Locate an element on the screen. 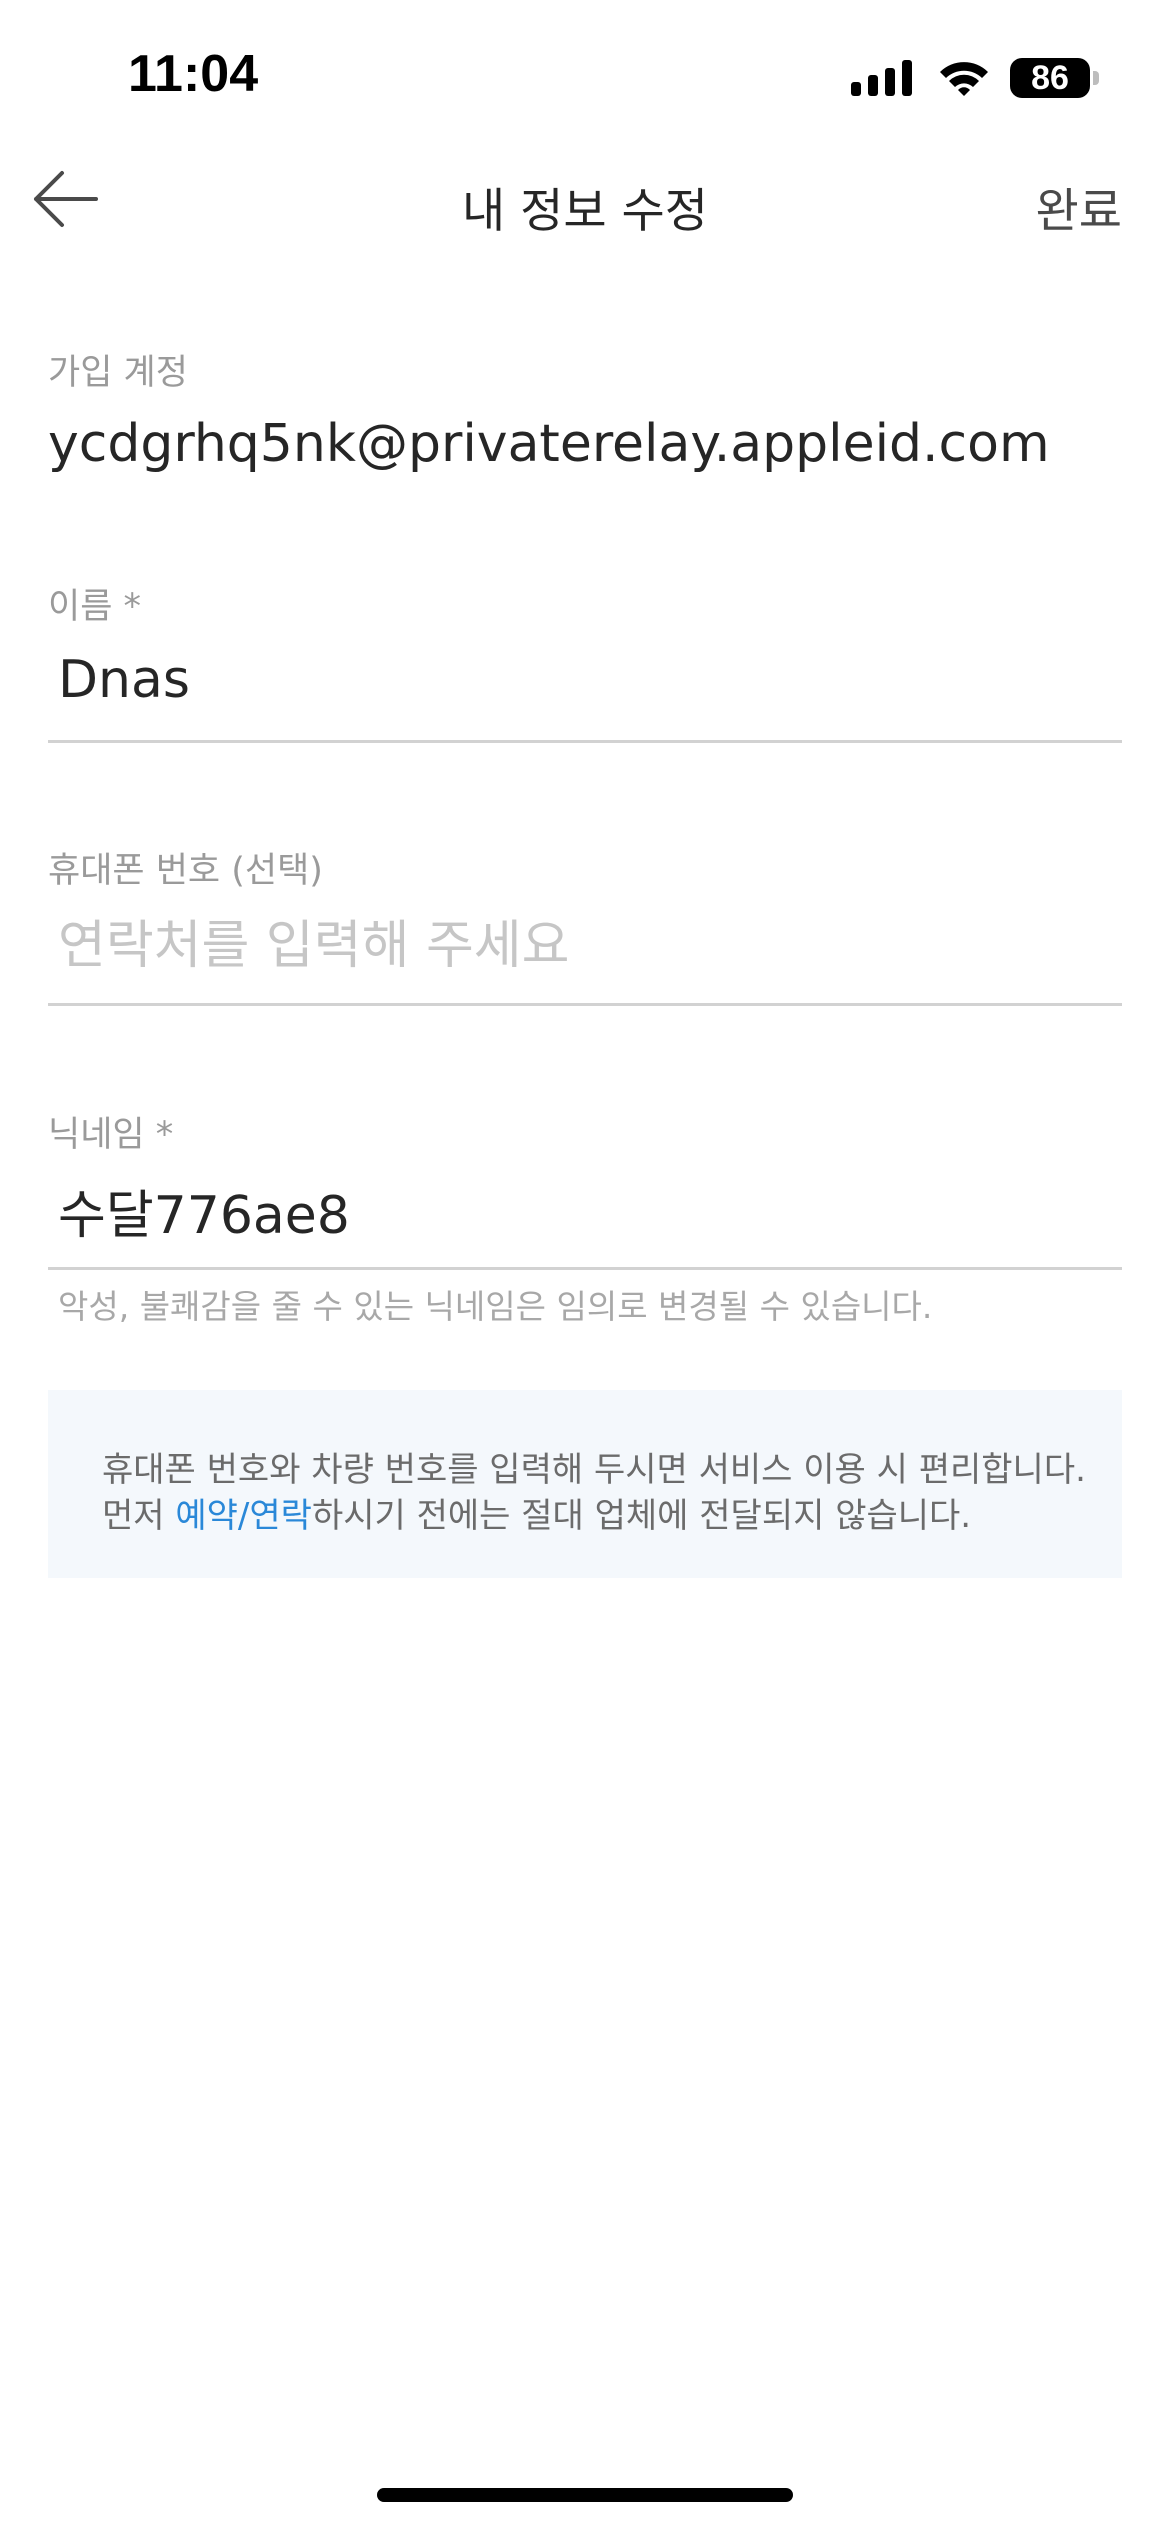  battery-icon: 86 is located at coordinates (1054, 78).